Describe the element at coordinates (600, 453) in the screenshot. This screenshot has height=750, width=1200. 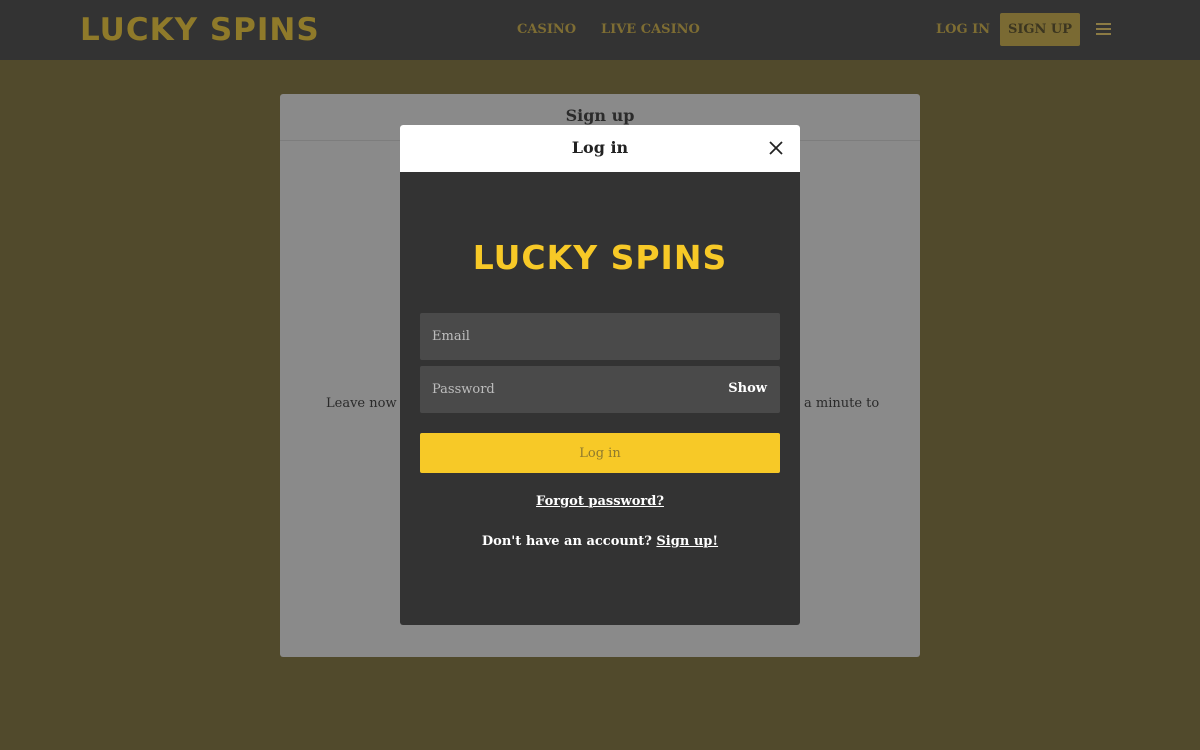
I see `login-submit-button: Log in` at that location.